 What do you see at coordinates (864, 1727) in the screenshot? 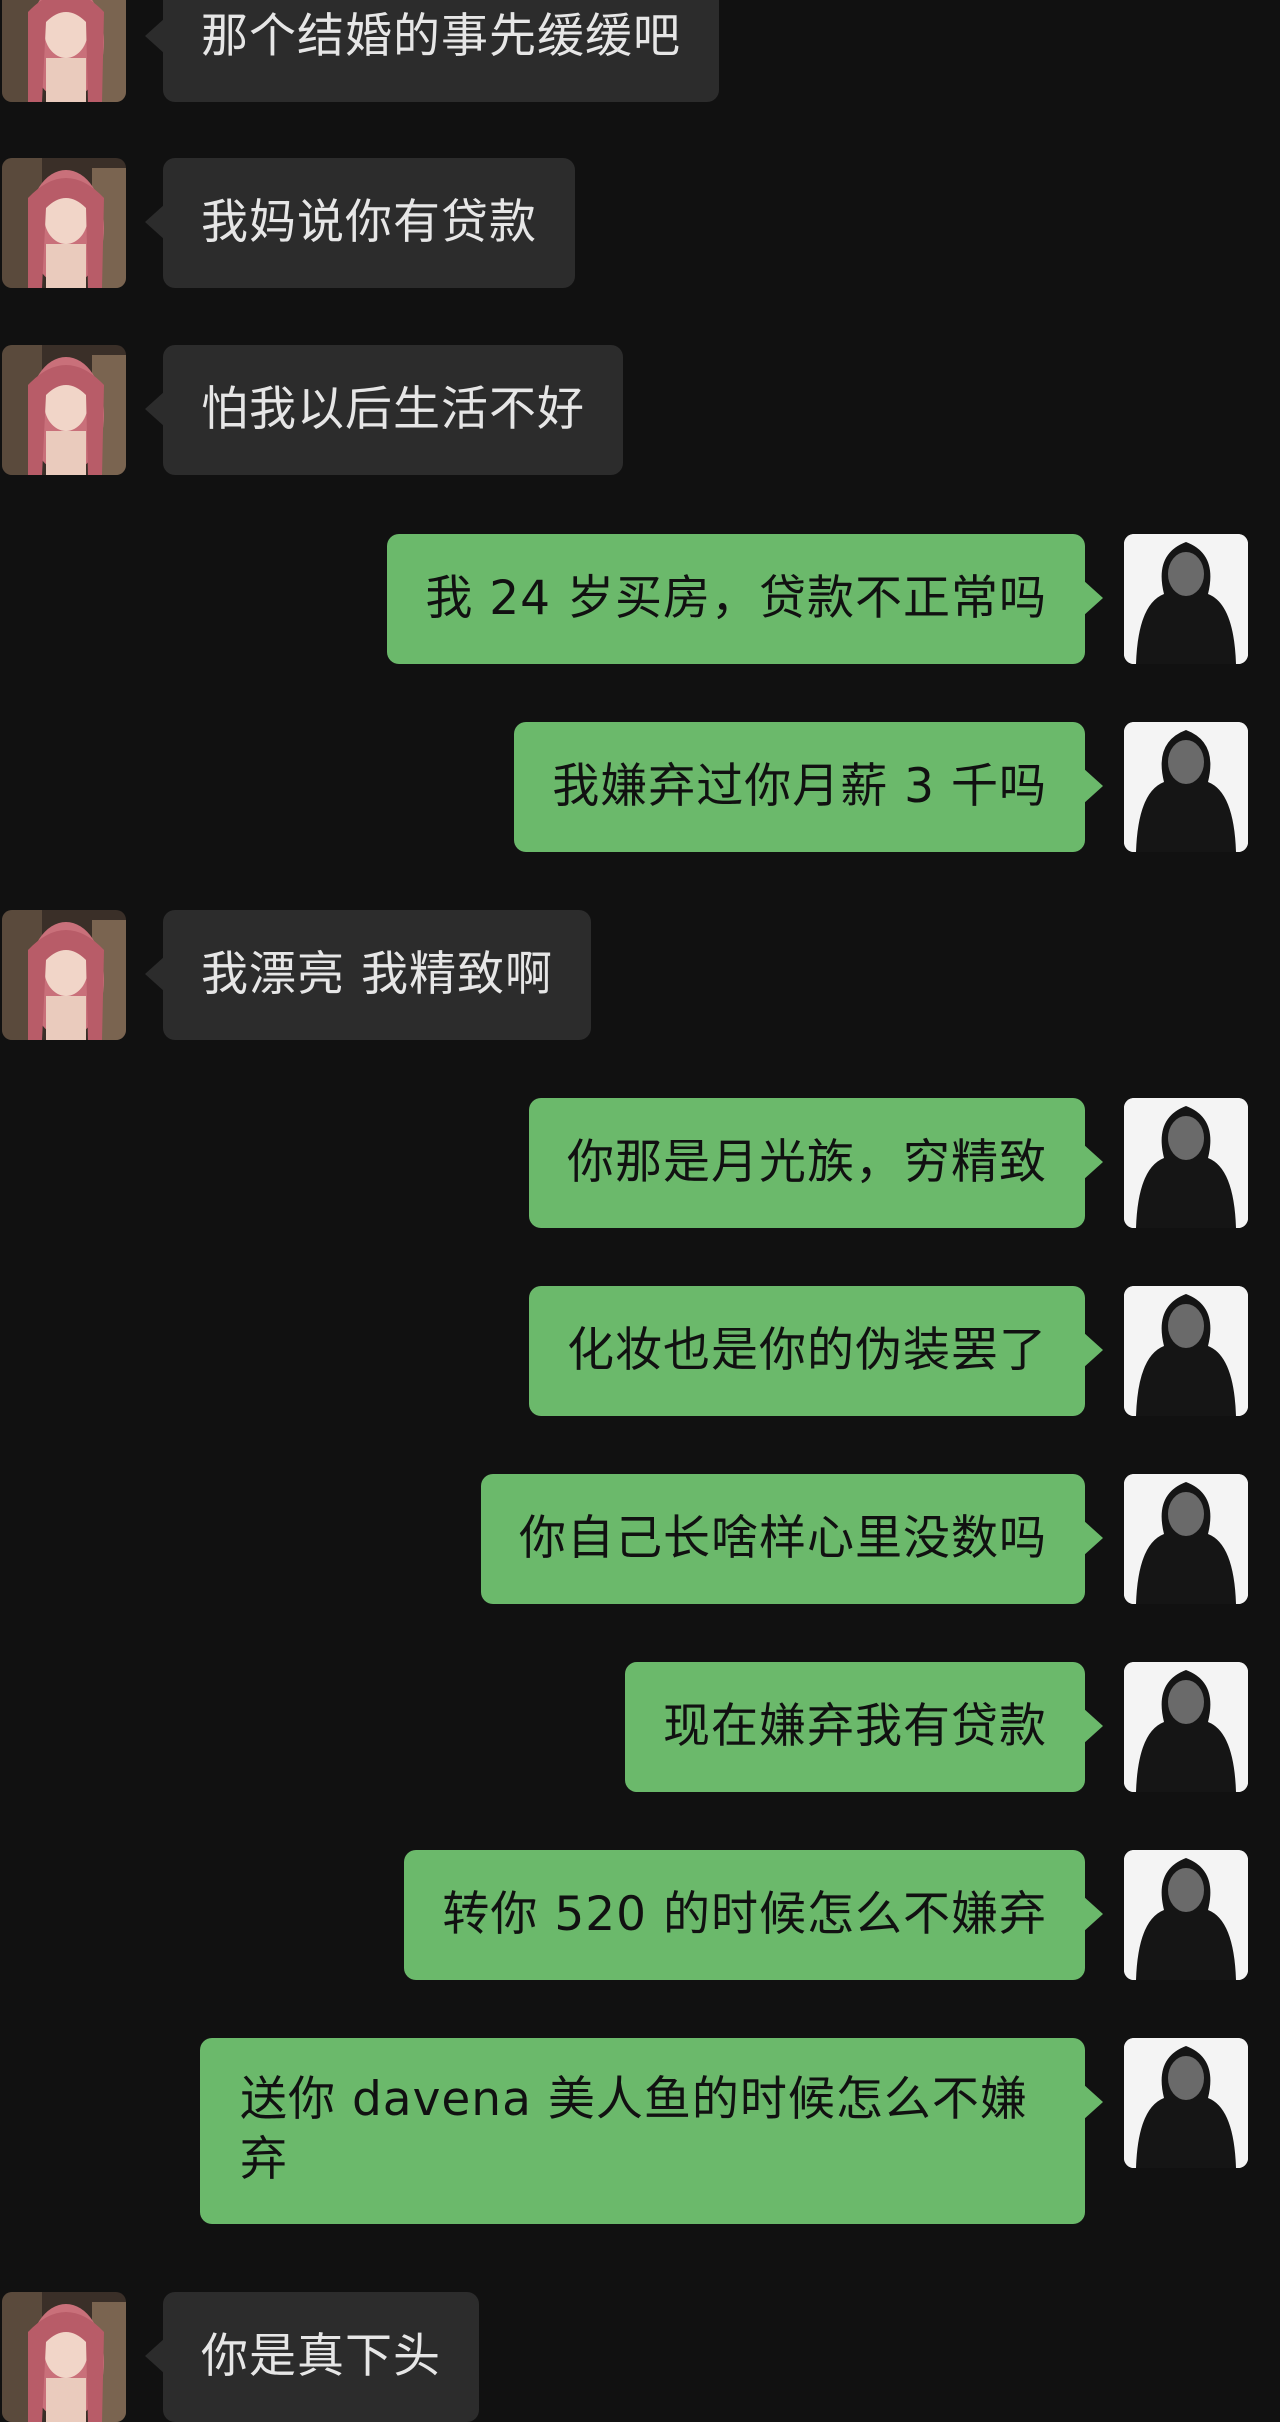
I see `outgoing-message-bubble: 现在嫌弃我有贷款` at bounding box center [864, 1727].